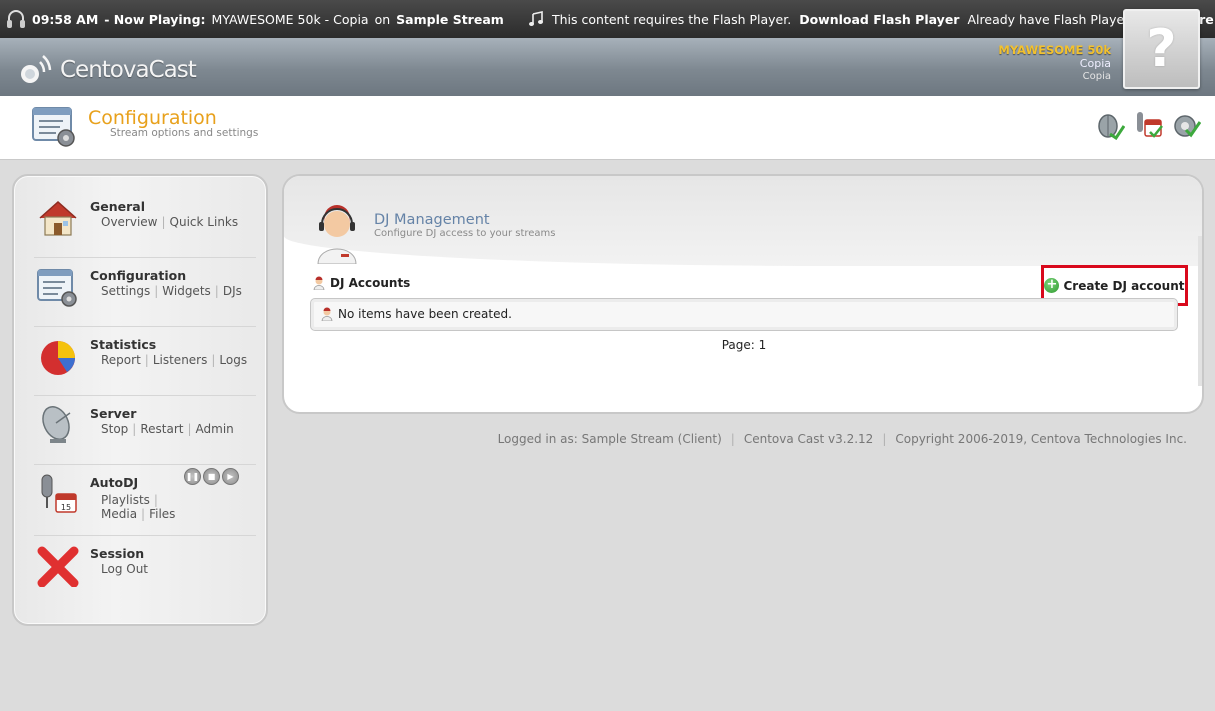 The width and height of the screenshot is (1215, 711). What do you see at coordinates (465, 233) in the screenshot?
I see `panel-subtitle: Configure DJ access to your streams` at bounding box center [465, 233].